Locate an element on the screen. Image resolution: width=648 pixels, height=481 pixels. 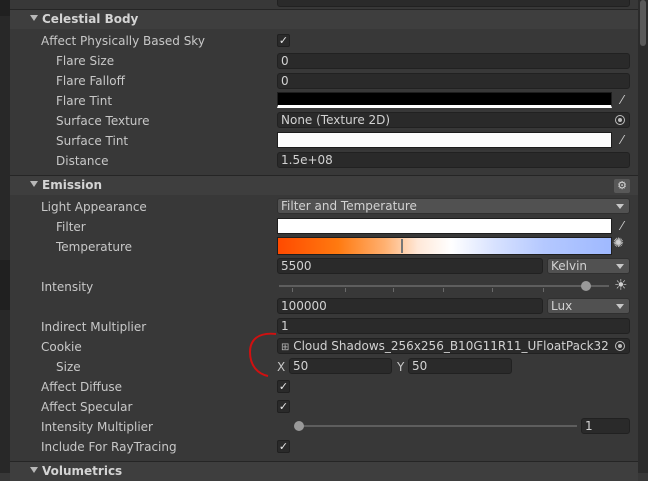
temperature-unit-dropdown: Kelvin is located at coordinates (588, 266).